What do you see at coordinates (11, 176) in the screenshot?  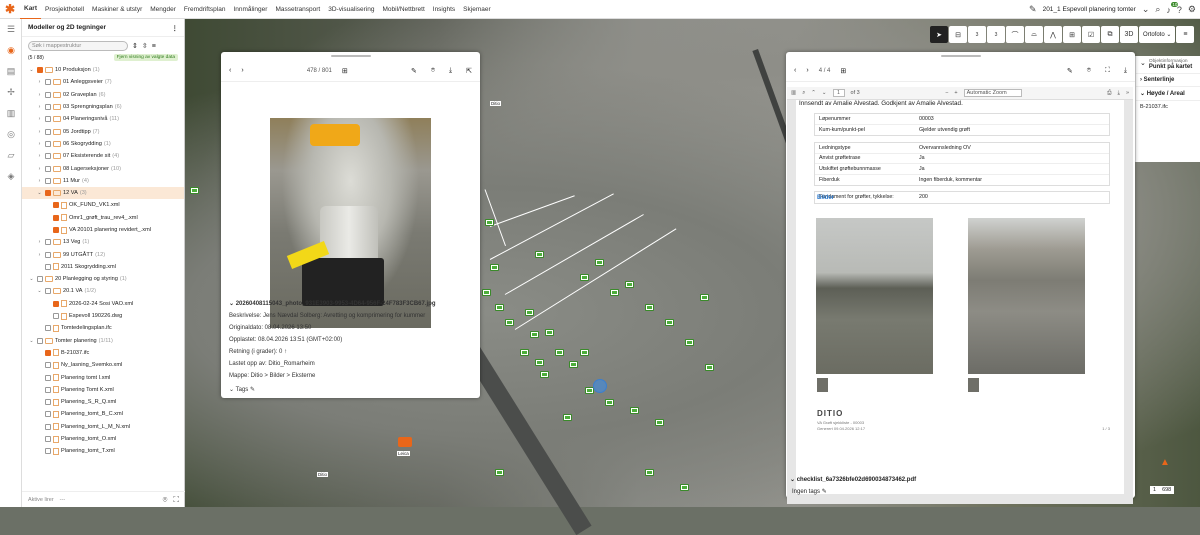 I see `stack-icon: ◈` at bounding box center [11, 176].